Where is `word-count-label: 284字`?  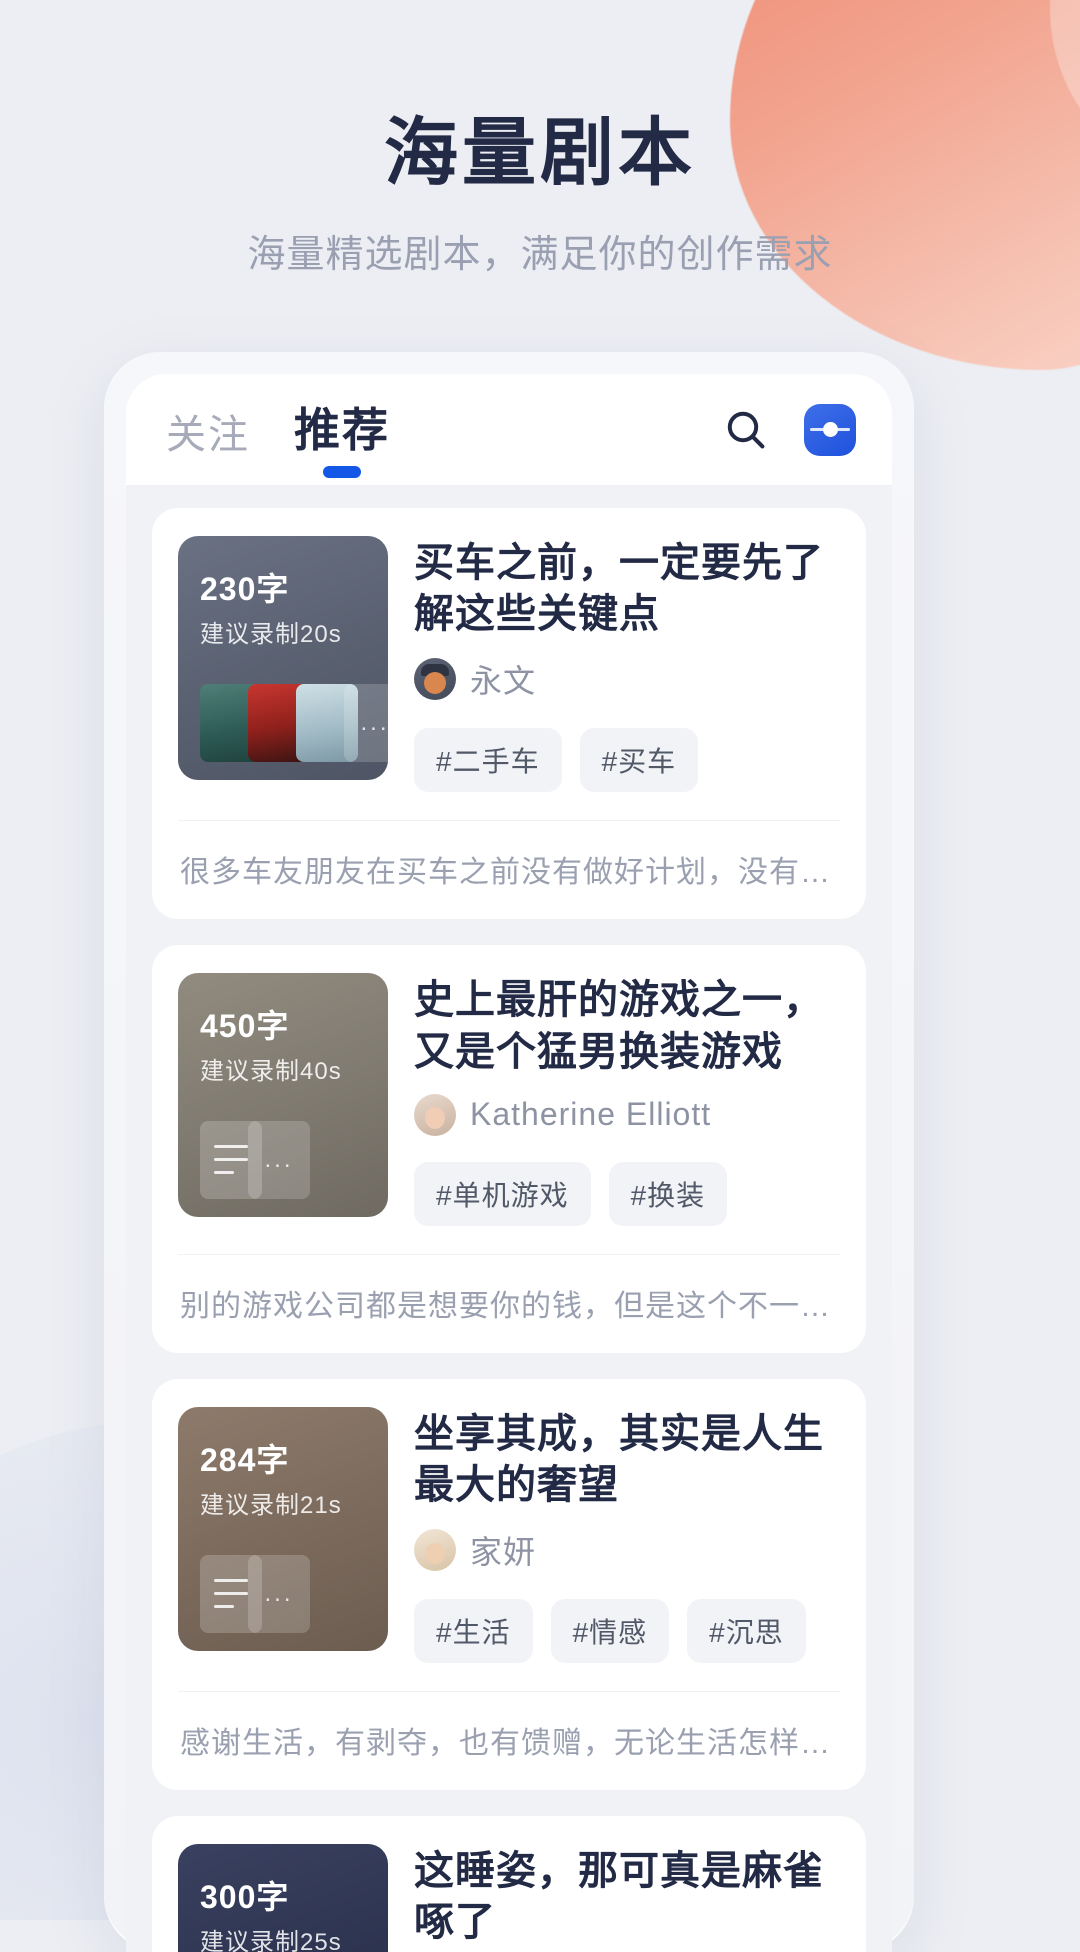 word-count-label: 284字 is located at coordinates (245, 1459).